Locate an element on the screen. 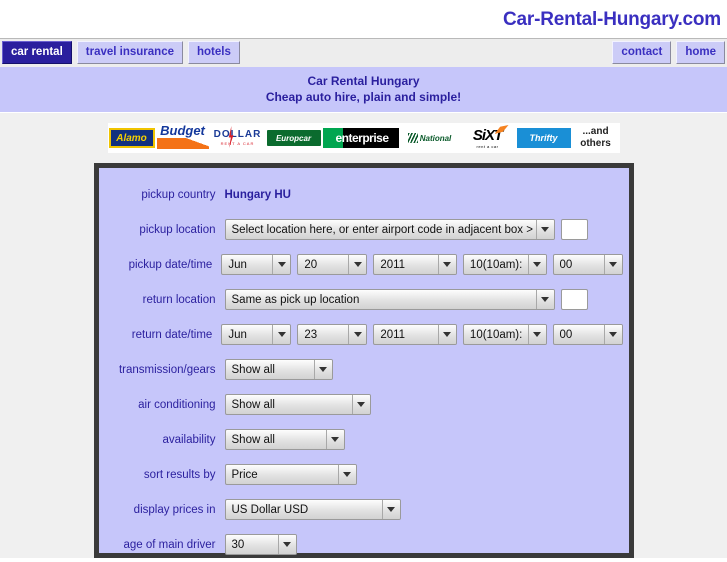 This screenshot has height=562, width=727. and-others-label: ...and others is located at coordinates (595, 138).